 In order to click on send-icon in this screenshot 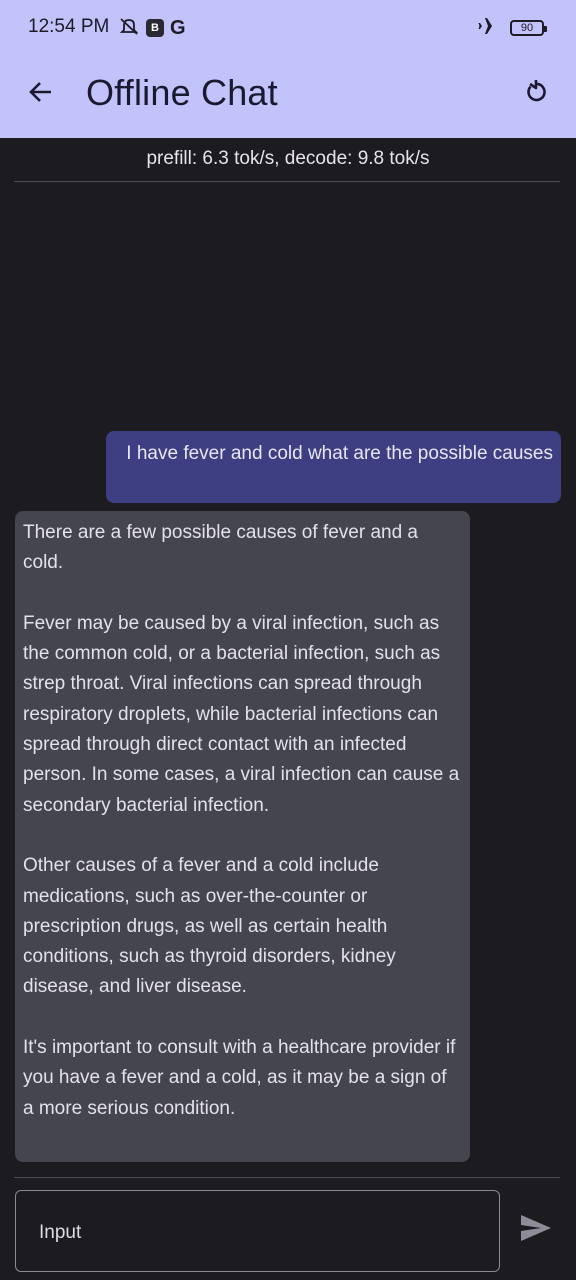, I will do `click(536, 1228)`.